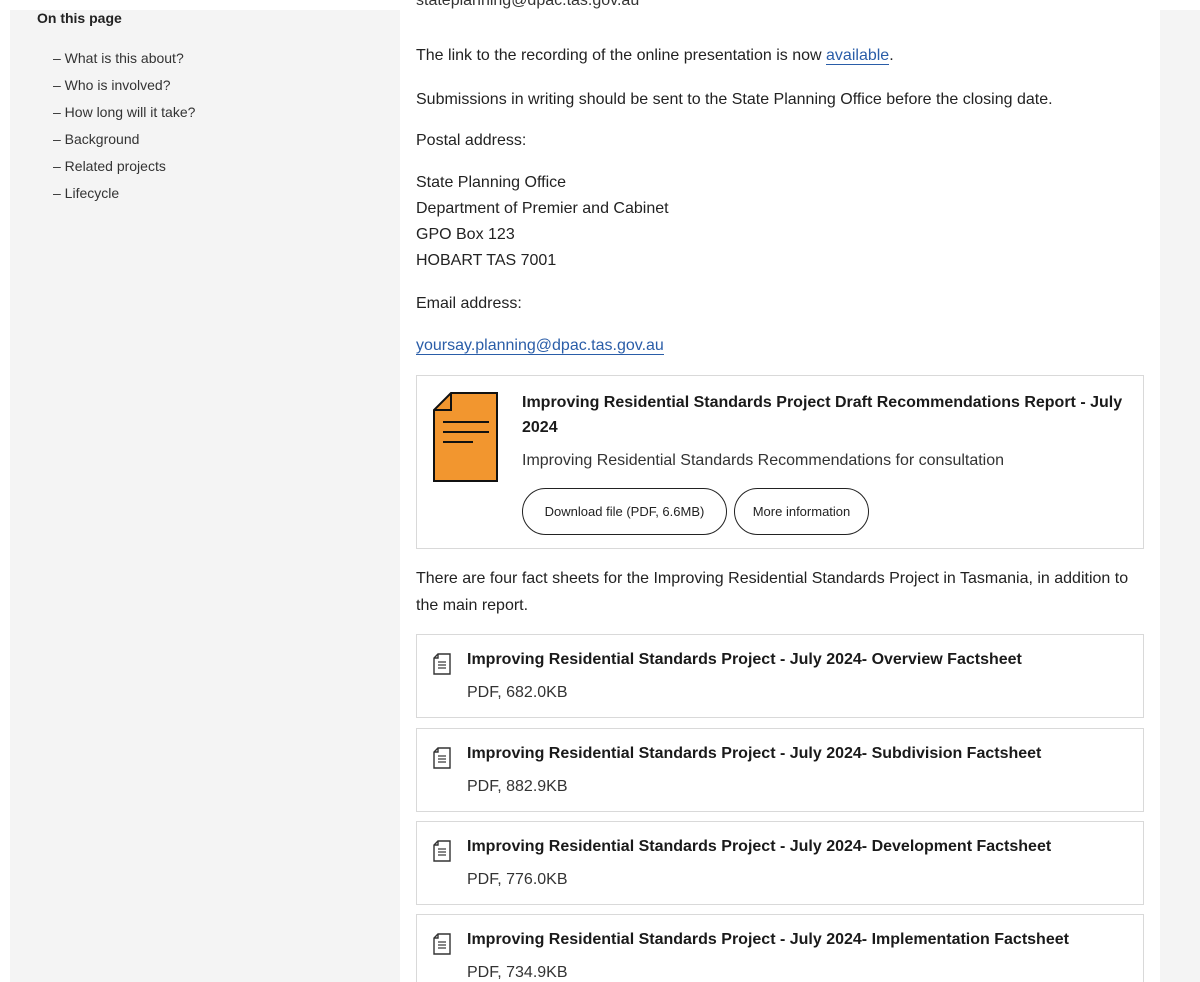  What do you see at coordinates (124, 112) in the screenshot?
I see `toc-item-how-long: – How long will it take?` at bounding box center [124, 112].